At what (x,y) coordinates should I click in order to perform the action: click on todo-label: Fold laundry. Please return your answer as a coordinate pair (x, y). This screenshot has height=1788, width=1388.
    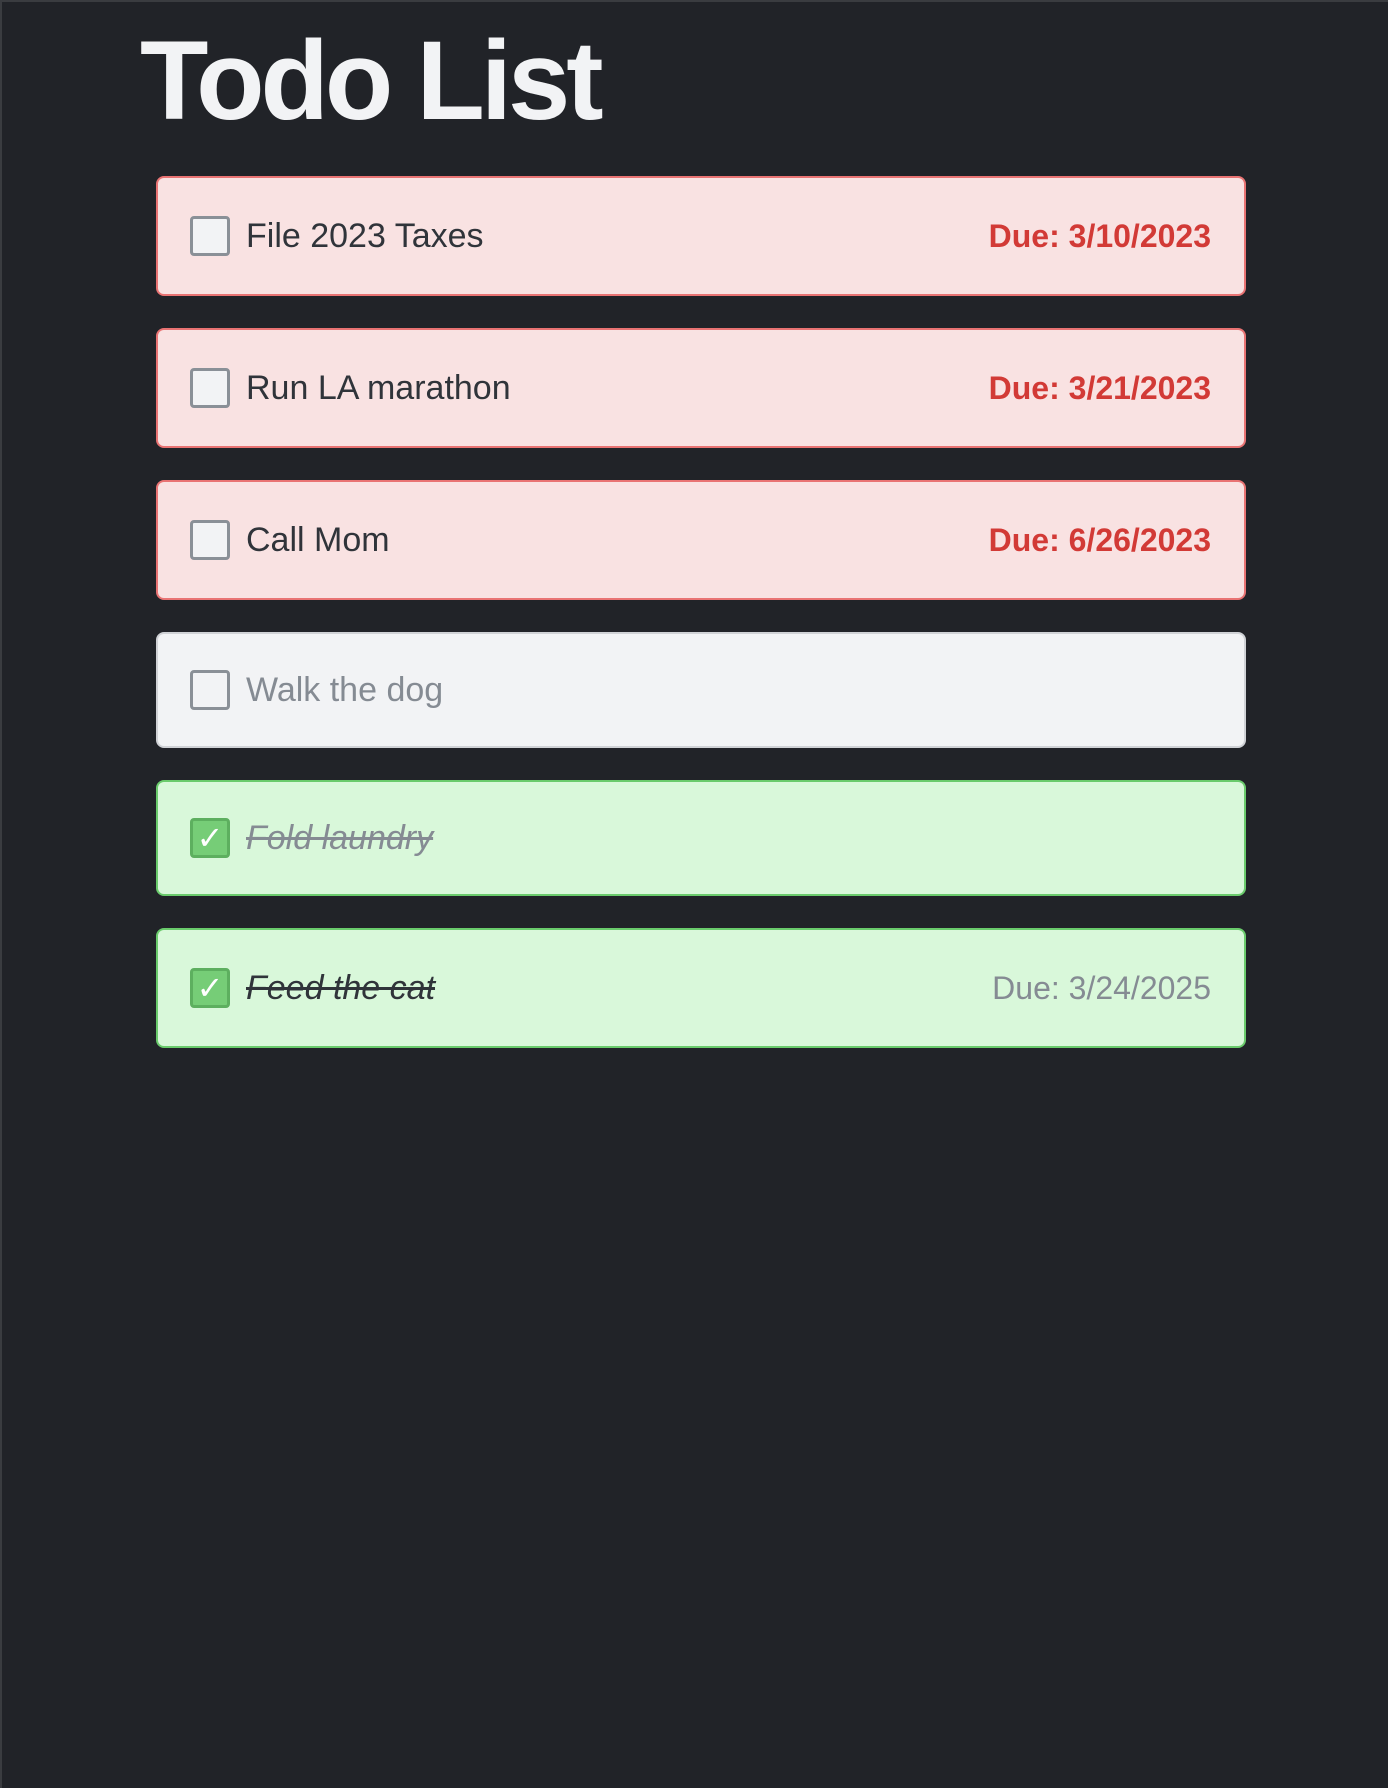
    Looking at the image, I should click on (340, 837).